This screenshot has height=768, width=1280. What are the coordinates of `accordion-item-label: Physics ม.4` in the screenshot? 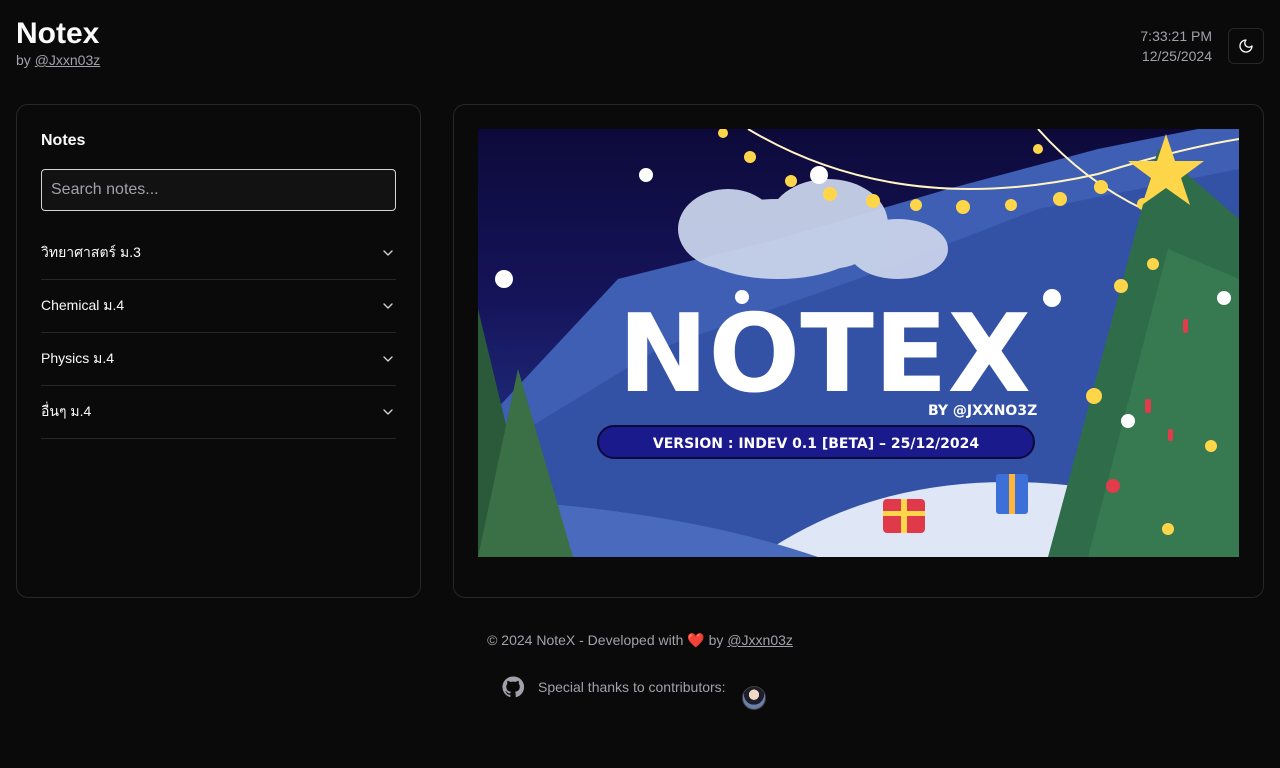 It's located at (78, 358).